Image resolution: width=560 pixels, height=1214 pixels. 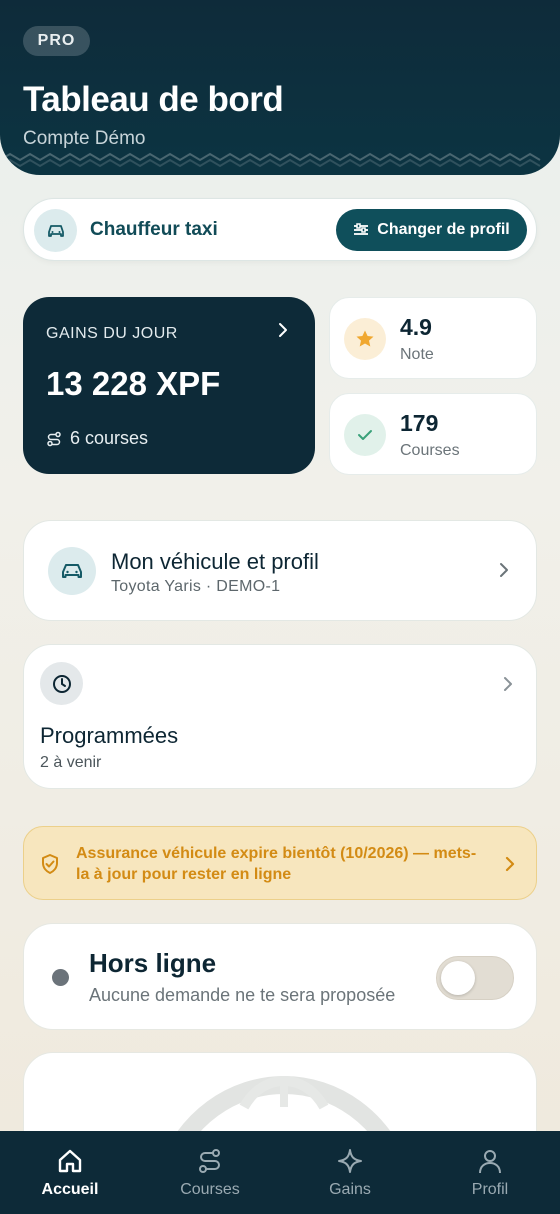 I want to click on bottom-navigation: Accueil Courses Gains Profil, so click(x=280, y=1172).